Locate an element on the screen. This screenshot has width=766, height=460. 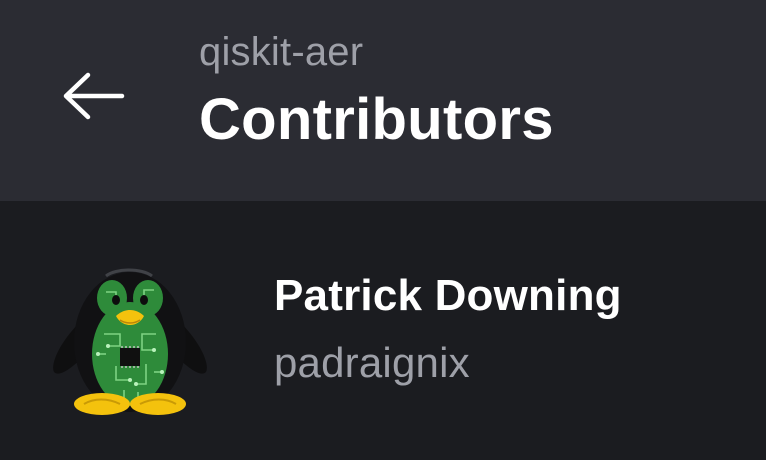
avatar is located at coordinates (130, 335).